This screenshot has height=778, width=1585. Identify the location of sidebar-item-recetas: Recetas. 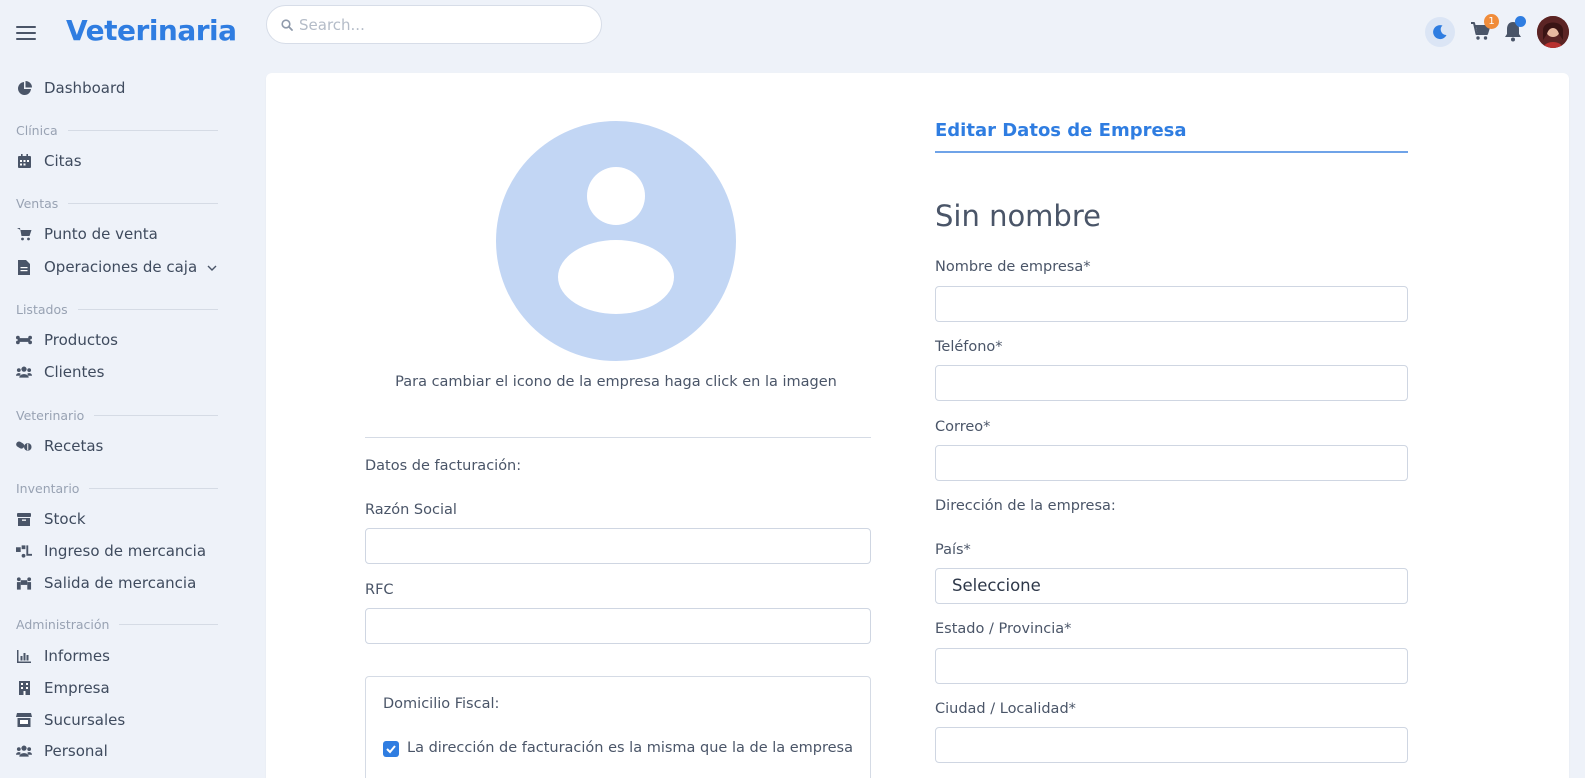
(59, 446).